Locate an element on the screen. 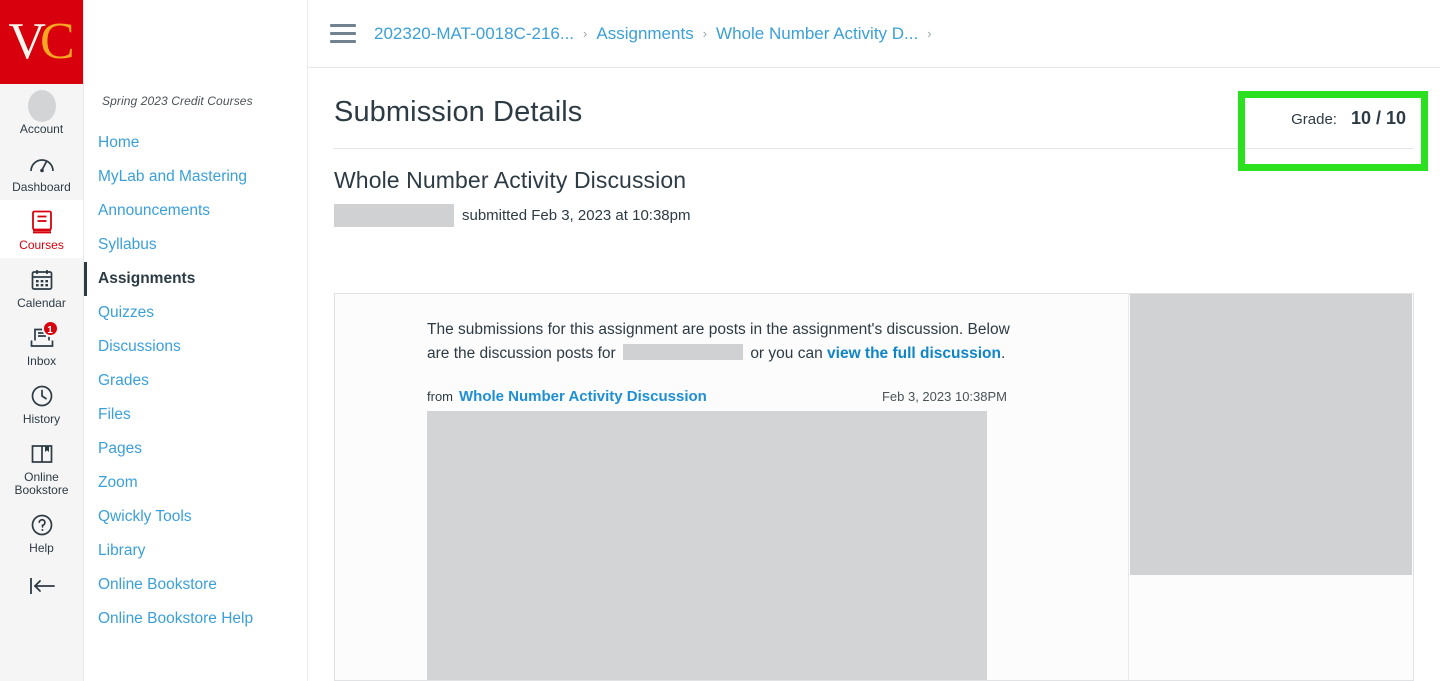  grade-label: Grade: is located at coordinates (1314, 119).